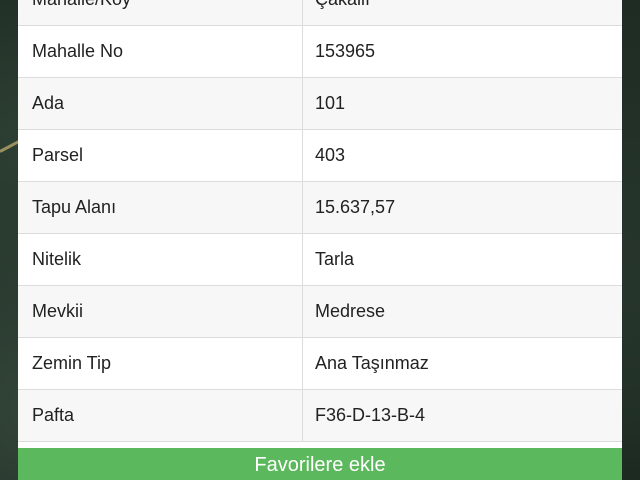 The height and width of the screenshot is (480, 640). I want to click on table-row-mevkii: Mevkii Medrese, so click(320, 312).